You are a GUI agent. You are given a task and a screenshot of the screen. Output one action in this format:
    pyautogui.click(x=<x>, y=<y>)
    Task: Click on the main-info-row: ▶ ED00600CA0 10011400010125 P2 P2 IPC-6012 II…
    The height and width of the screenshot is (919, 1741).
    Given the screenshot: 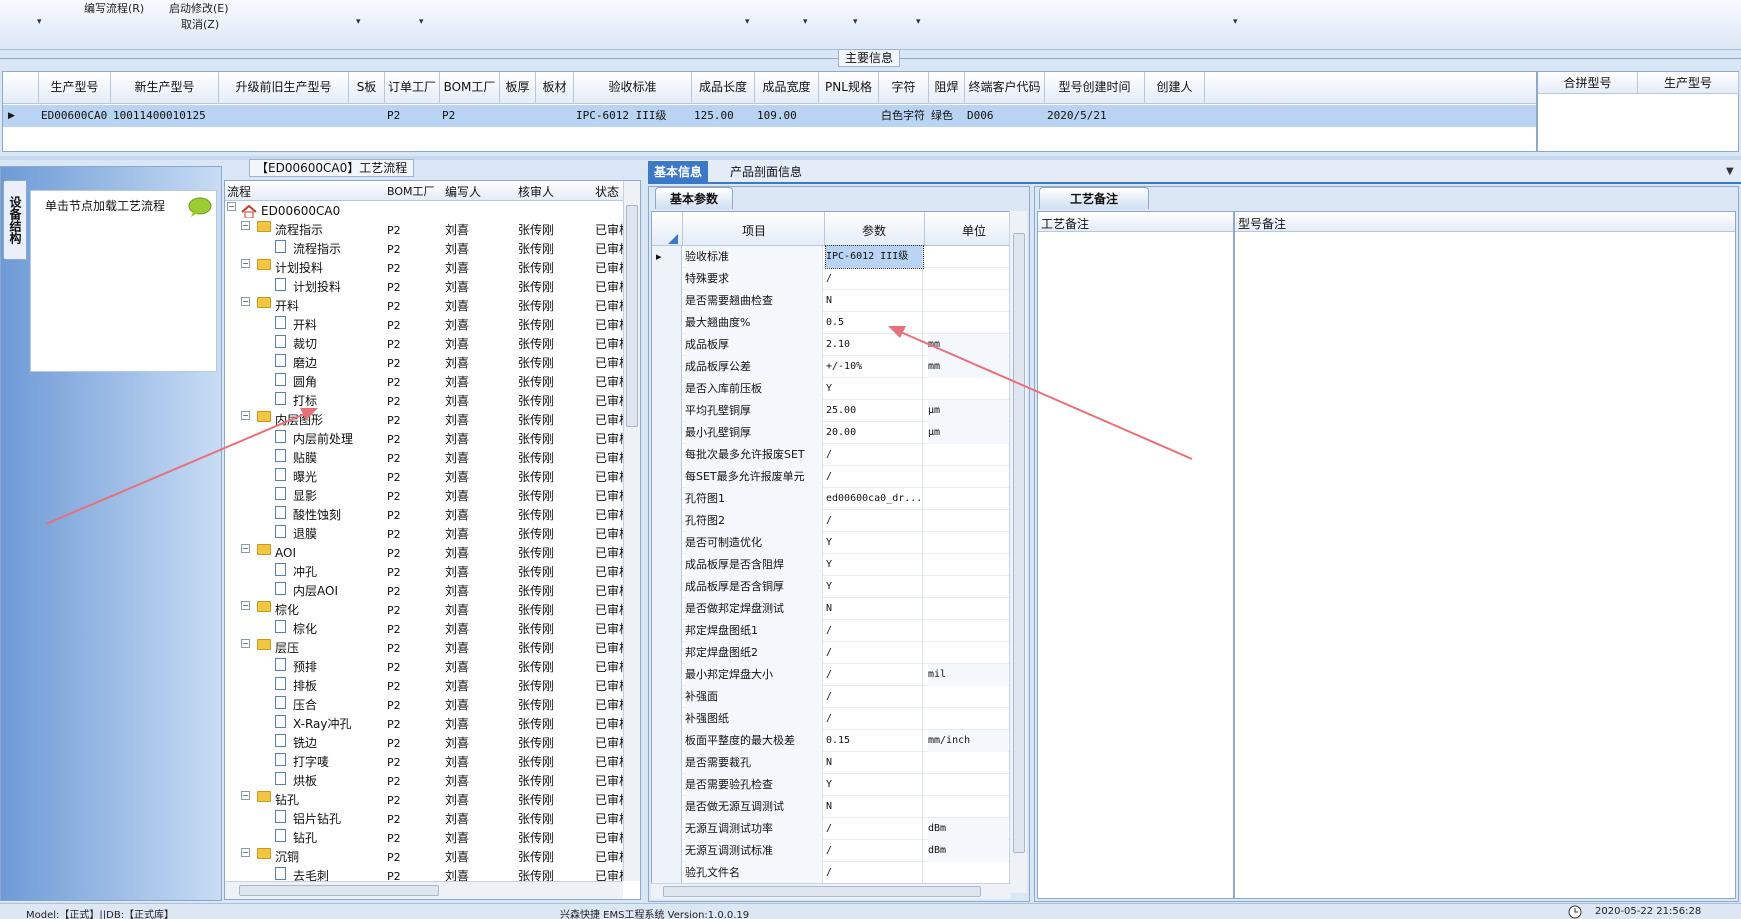 What is the action you would take?
    pyautogui.click(x=769, y=116)
    